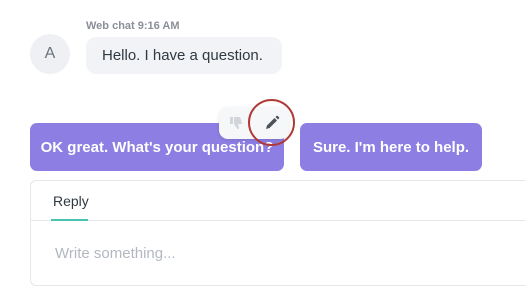  Describe the element at coordinates (236, 123) in the screenshot. I see `thumbs-down-icon` at that location.